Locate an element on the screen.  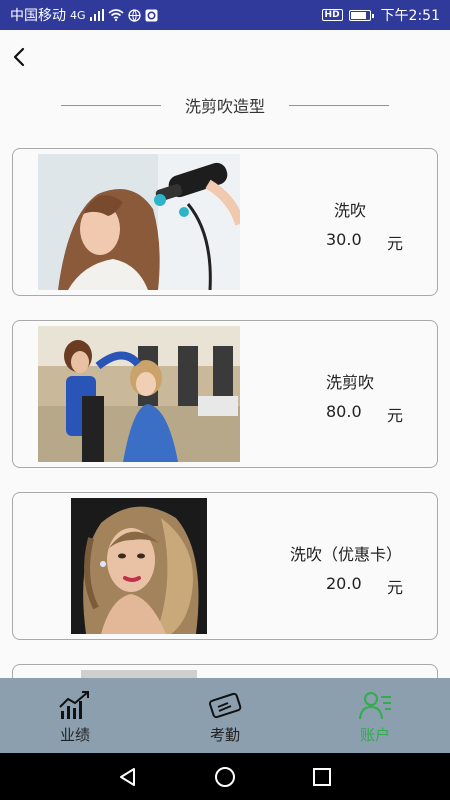
system-home-button is located at coordinates (225, 777).